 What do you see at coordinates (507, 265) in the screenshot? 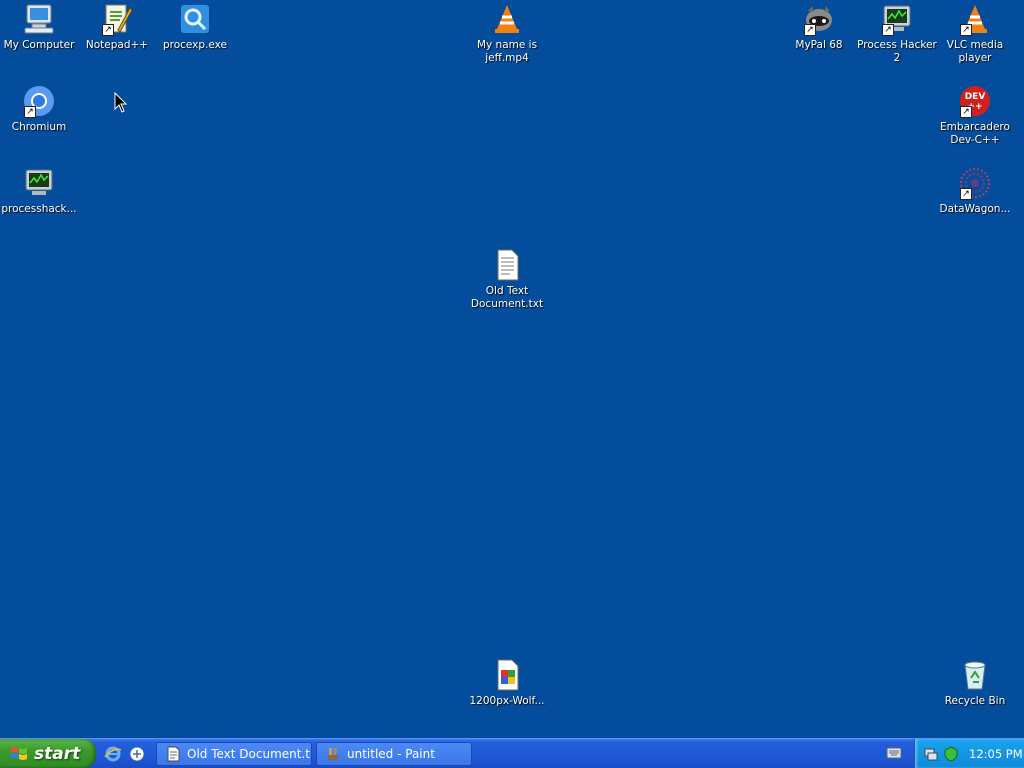
I see `text-document-icon` at bounding box center [507, 265].